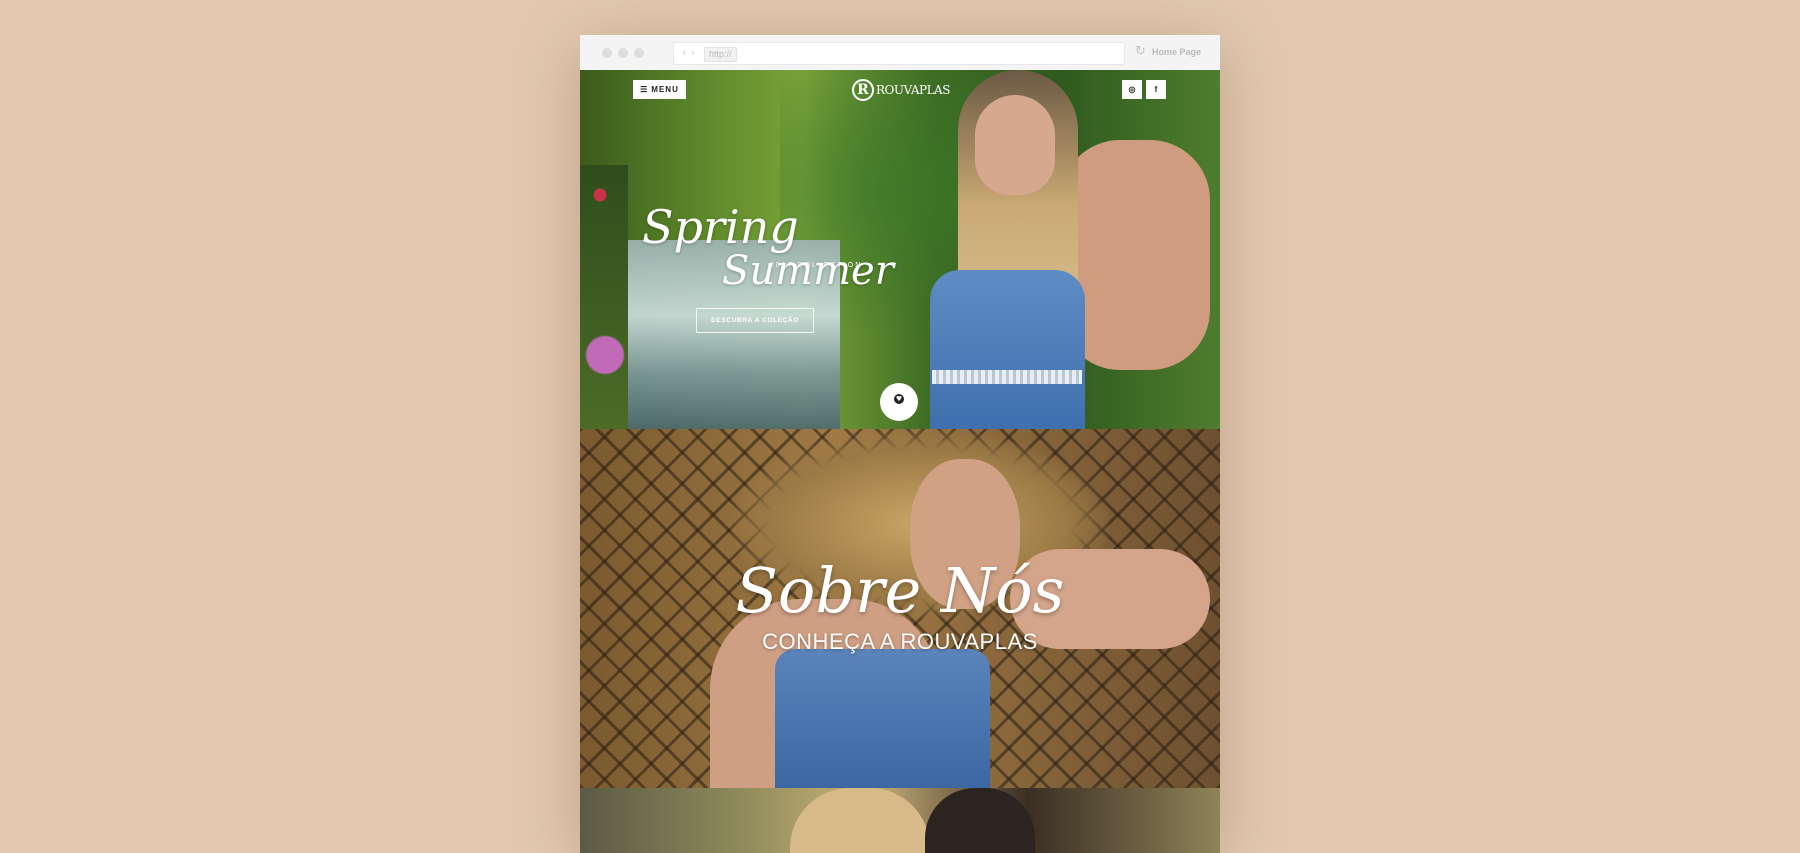 This screenshot has height=853, width=1800. I want to click on home-page-link: Home Page, so click(1176, 52).